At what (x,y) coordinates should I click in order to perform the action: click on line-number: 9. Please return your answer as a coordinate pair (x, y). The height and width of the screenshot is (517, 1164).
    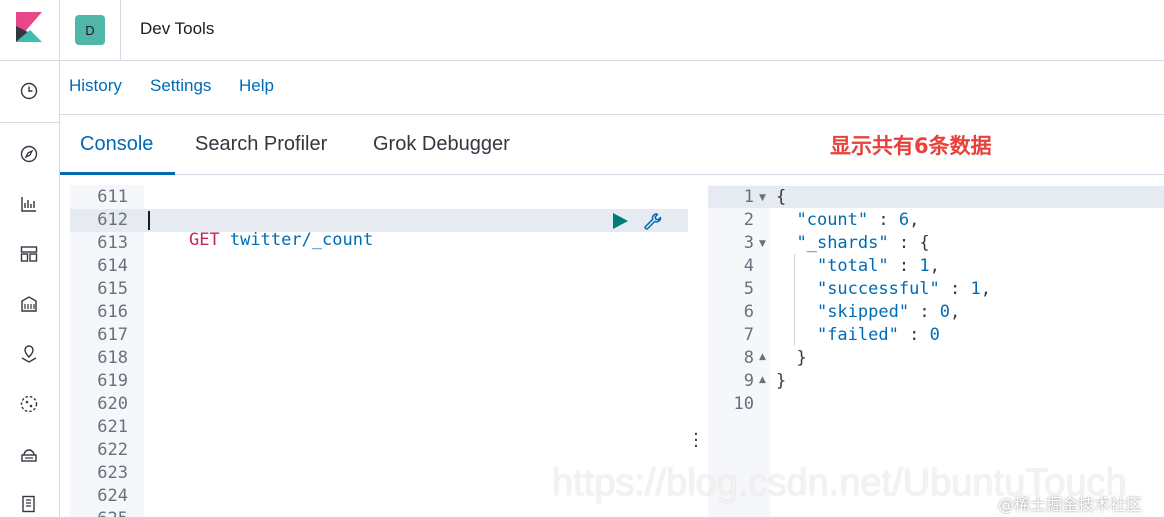
    Looking at the image, I should click on (748, 381).